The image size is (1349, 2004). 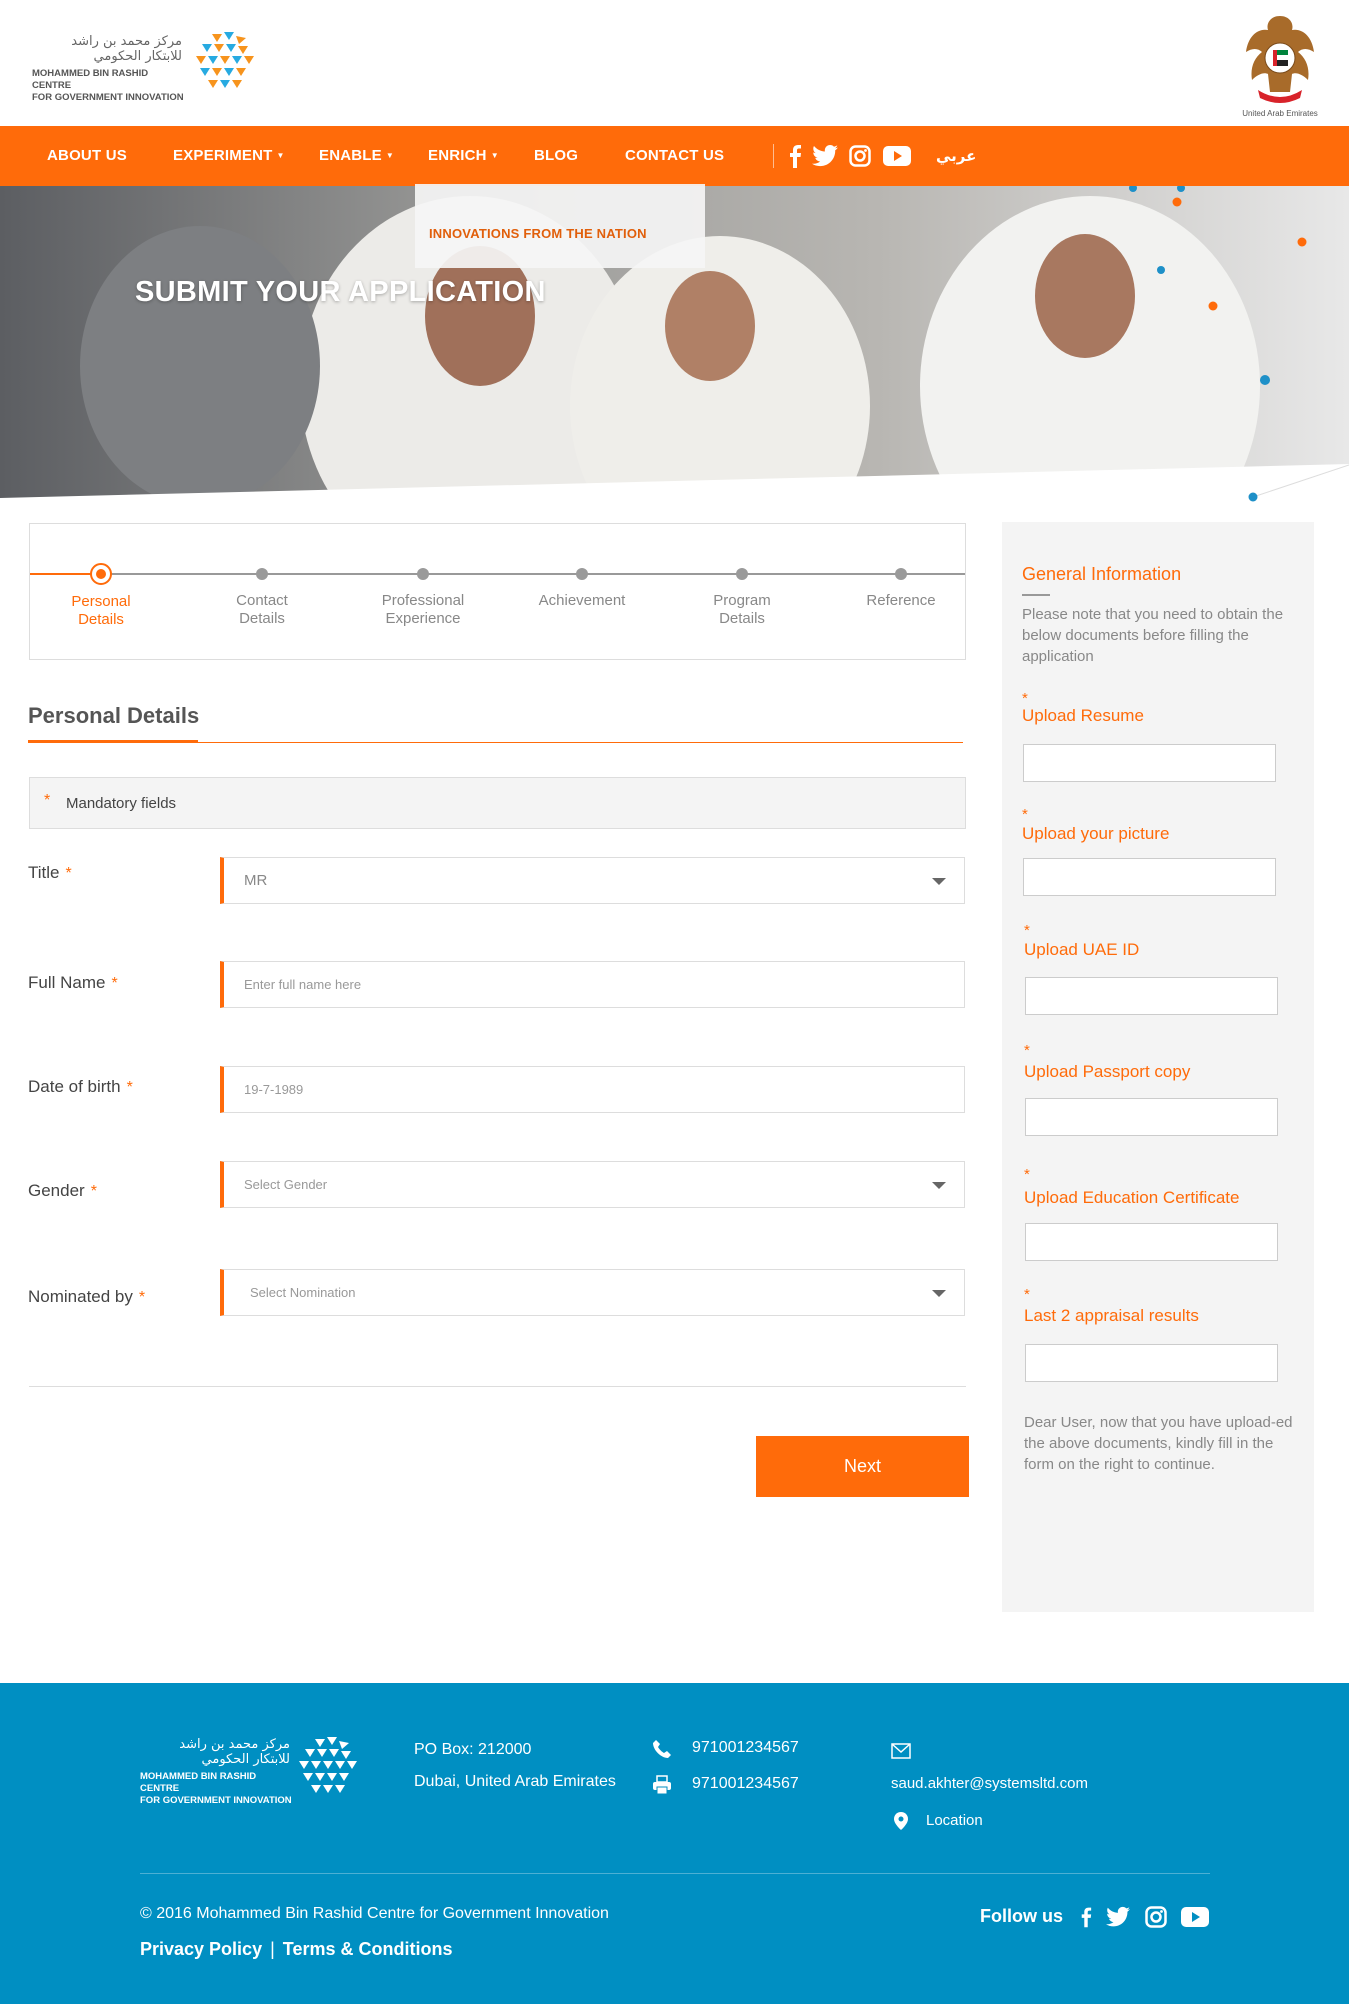 What do you see at coordinates (201, 1949) in the screenshot?
I see `privacy-policy-link: Privacy Policy` at bounding box center [201, 1949].